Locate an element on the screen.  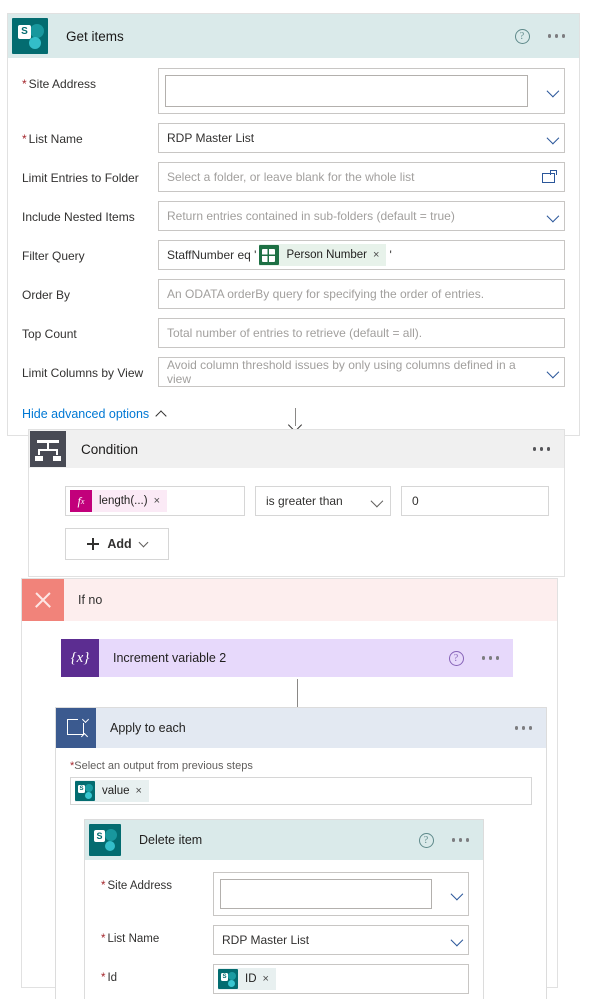
filter-query-input: StaffNumber eq ' Person Number × ' is located at coordinates (361, 255).